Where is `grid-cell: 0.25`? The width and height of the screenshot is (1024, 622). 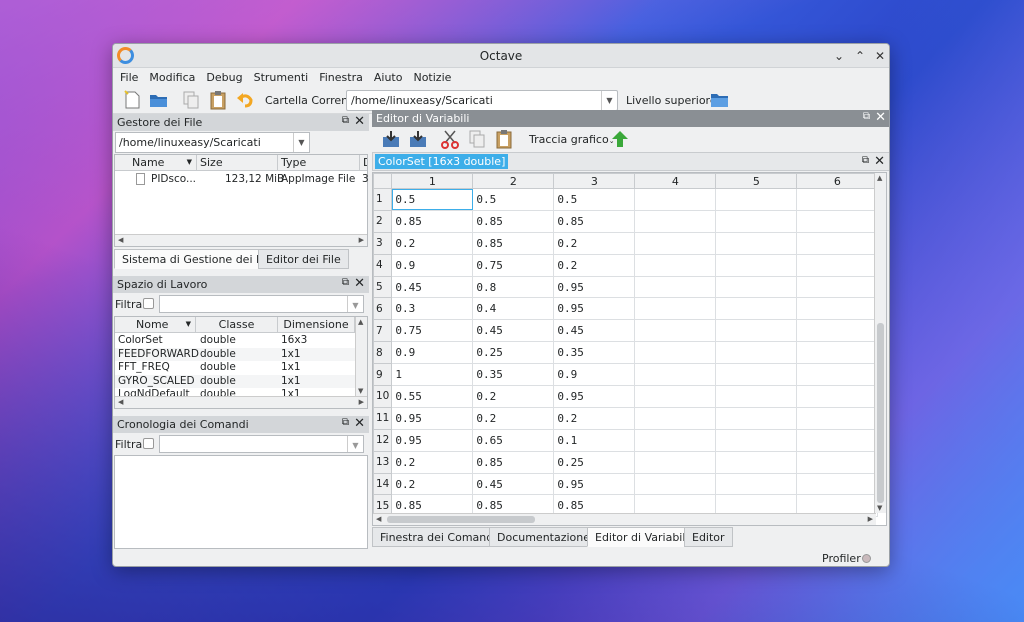
grid-cell: 0.25 is located at coordinates (594, 462).